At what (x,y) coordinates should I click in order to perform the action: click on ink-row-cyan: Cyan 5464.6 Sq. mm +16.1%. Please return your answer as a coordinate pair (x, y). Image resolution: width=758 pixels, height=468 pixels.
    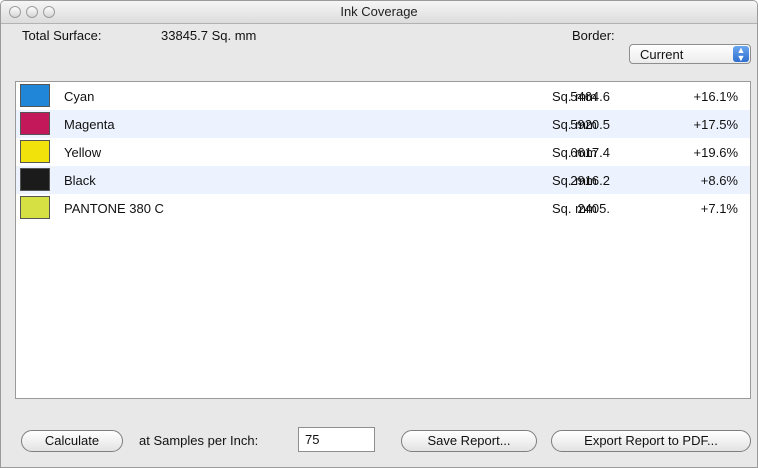
    Looking at the image, I should click on (383, 96).